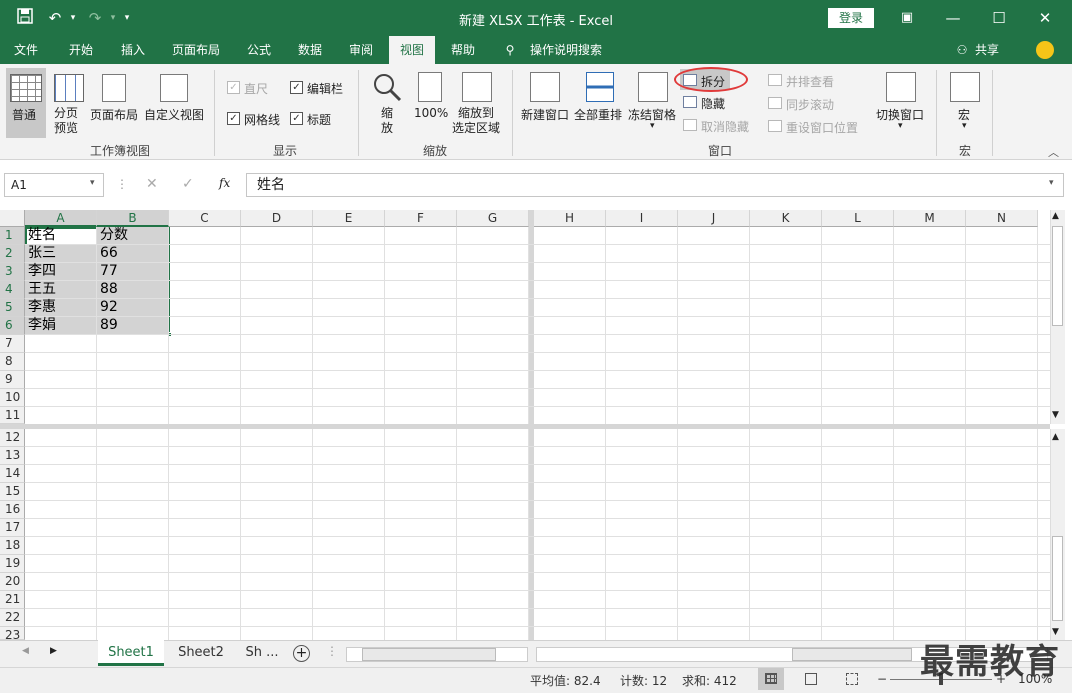 The image size is (1072, 693). Describe the element at coordinates (1057, 276) in the screenshot. I see `vertical-scroll-thumb-top` at that location.